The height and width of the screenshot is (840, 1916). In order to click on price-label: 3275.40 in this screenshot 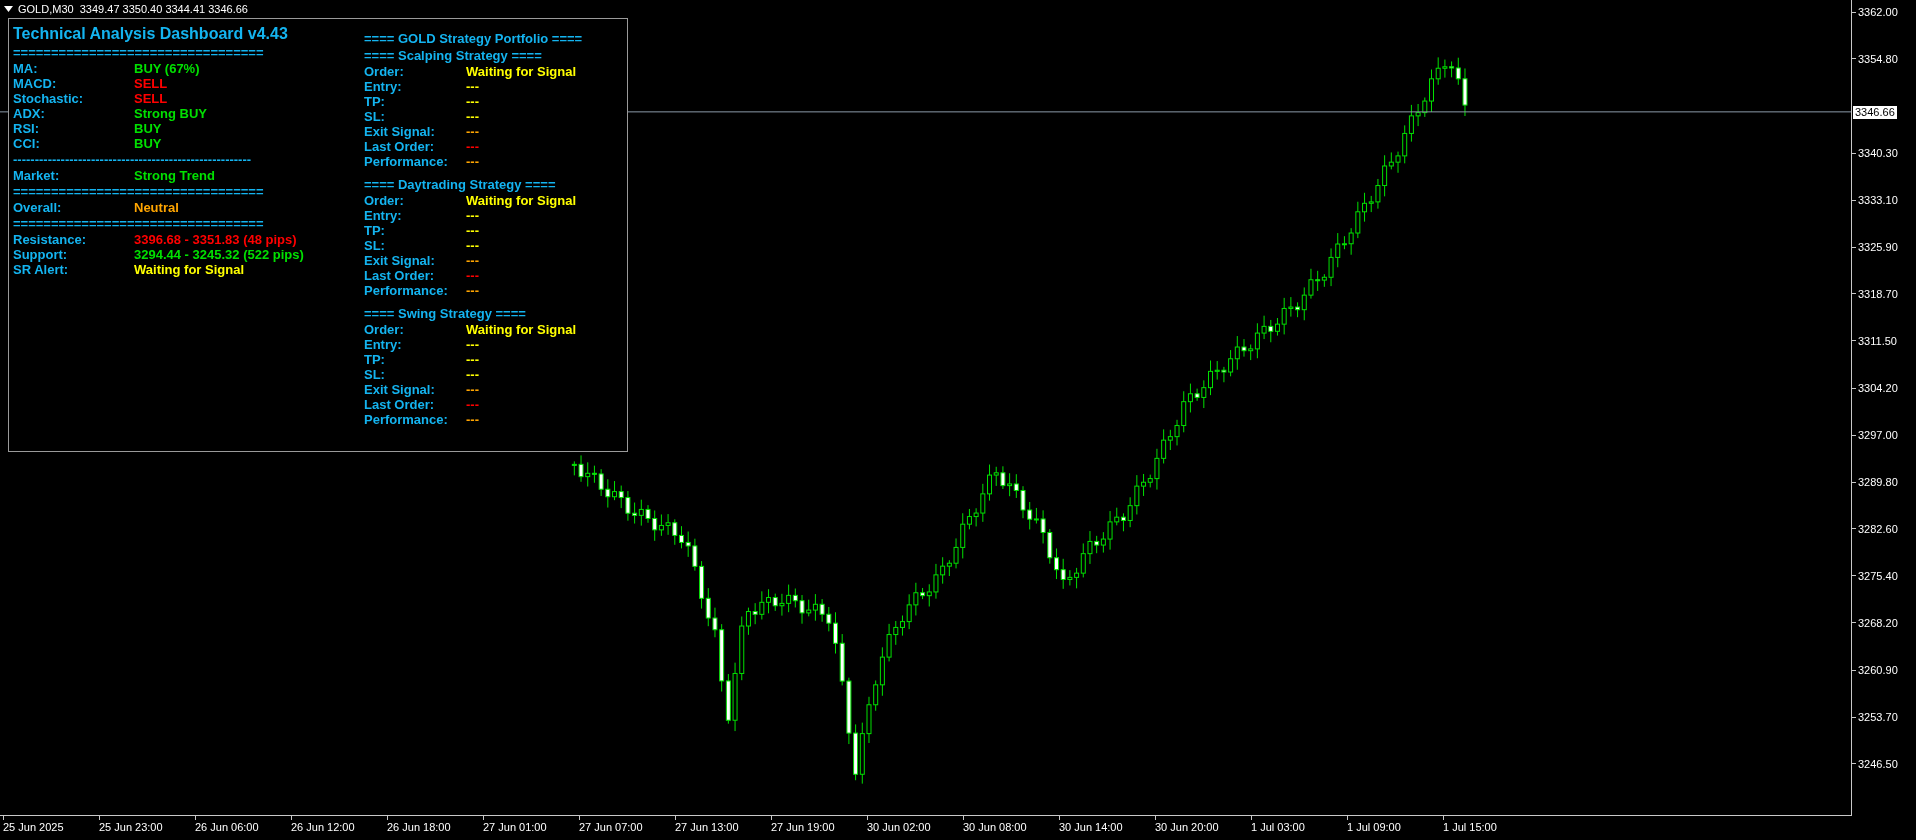, I will do `click(1878, 575)`.